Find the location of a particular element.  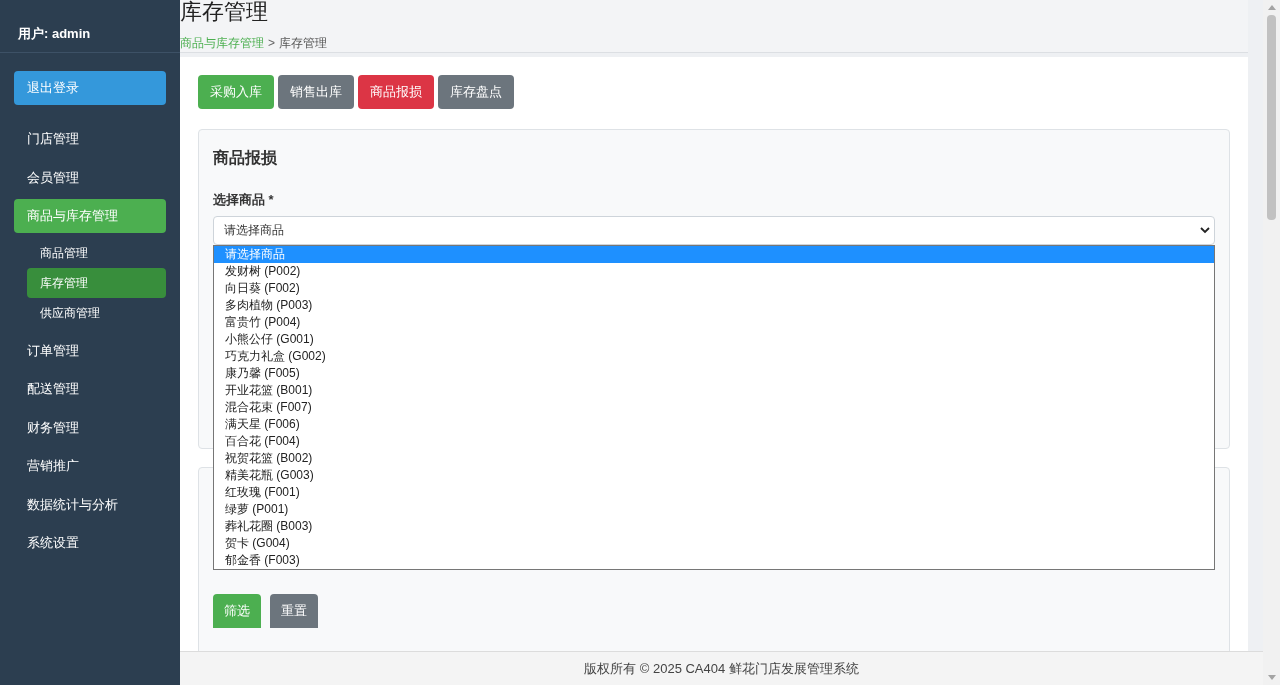

submenu-item: 商品管理 is located at coordinates (96, 252).